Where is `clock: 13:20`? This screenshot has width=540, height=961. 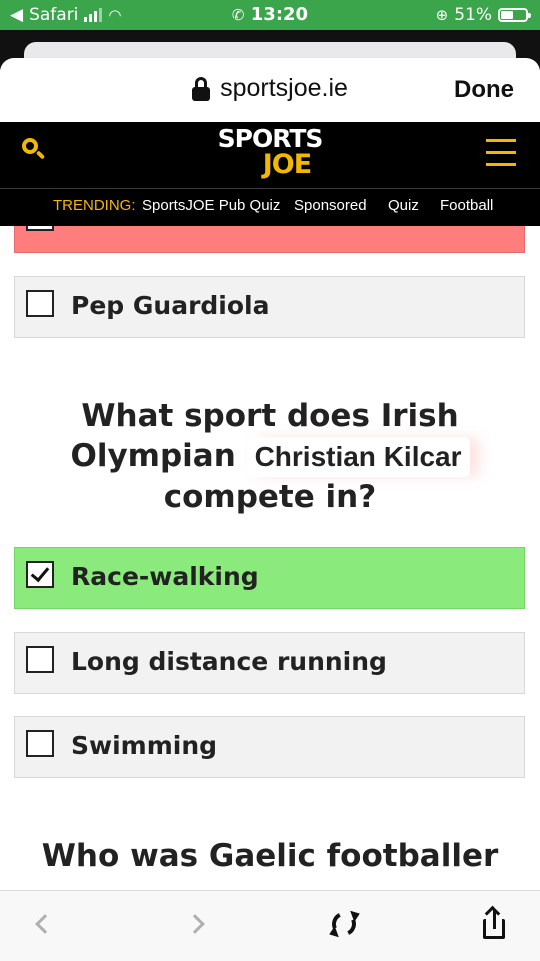
clock: 13:20 is located at coordinates (279, 14).